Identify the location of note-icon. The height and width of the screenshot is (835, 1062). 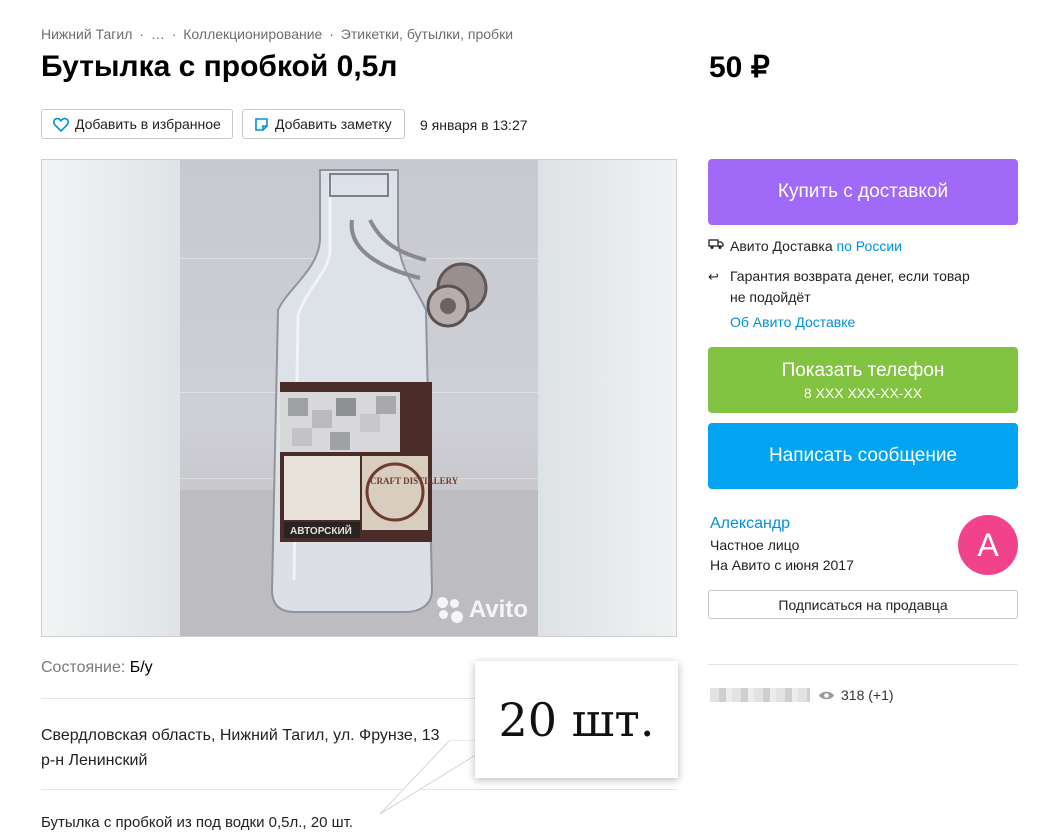
(261, 124).